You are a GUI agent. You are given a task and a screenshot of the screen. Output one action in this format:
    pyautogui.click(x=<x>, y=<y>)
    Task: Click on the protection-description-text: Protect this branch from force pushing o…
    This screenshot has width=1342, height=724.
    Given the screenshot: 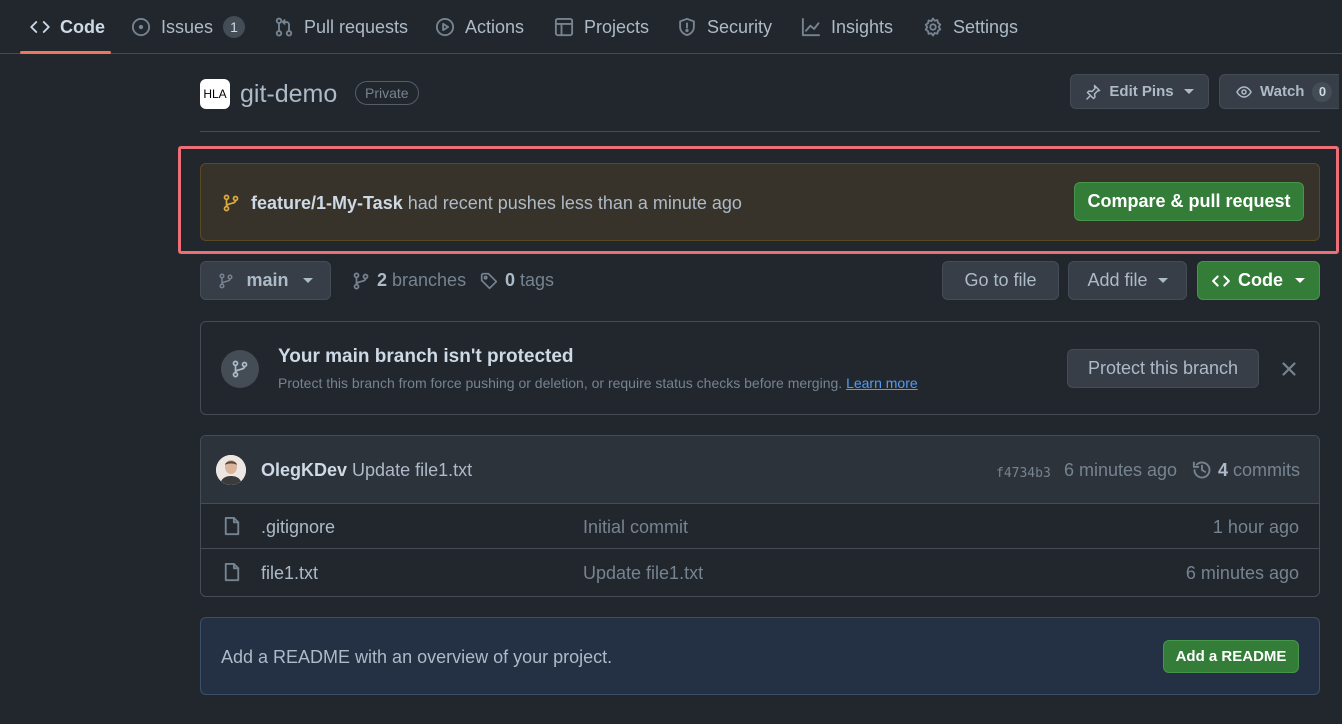 What is the action you would take?
    pyautogui.click(x=562, y=383)
    